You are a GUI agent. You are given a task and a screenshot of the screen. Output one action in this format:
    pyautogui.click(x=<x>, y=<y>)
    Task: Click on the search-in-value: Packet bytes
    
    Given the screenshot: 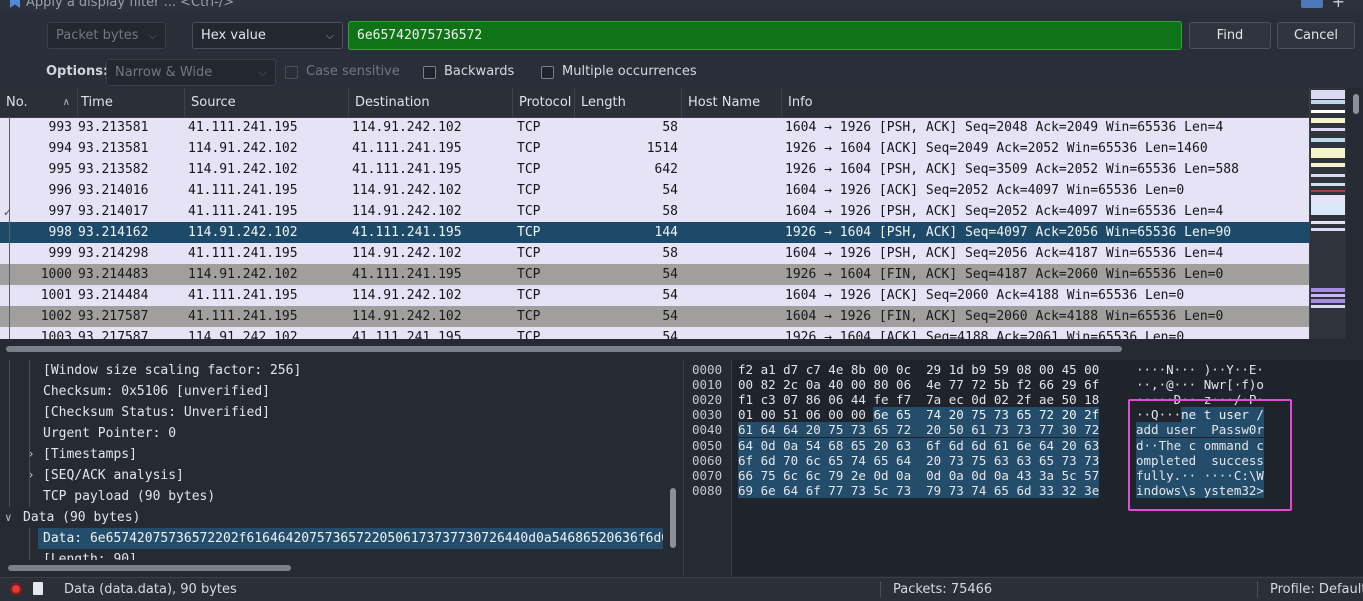 What is the action you would take?
    pyautogui.click(x=97, y=35)
    